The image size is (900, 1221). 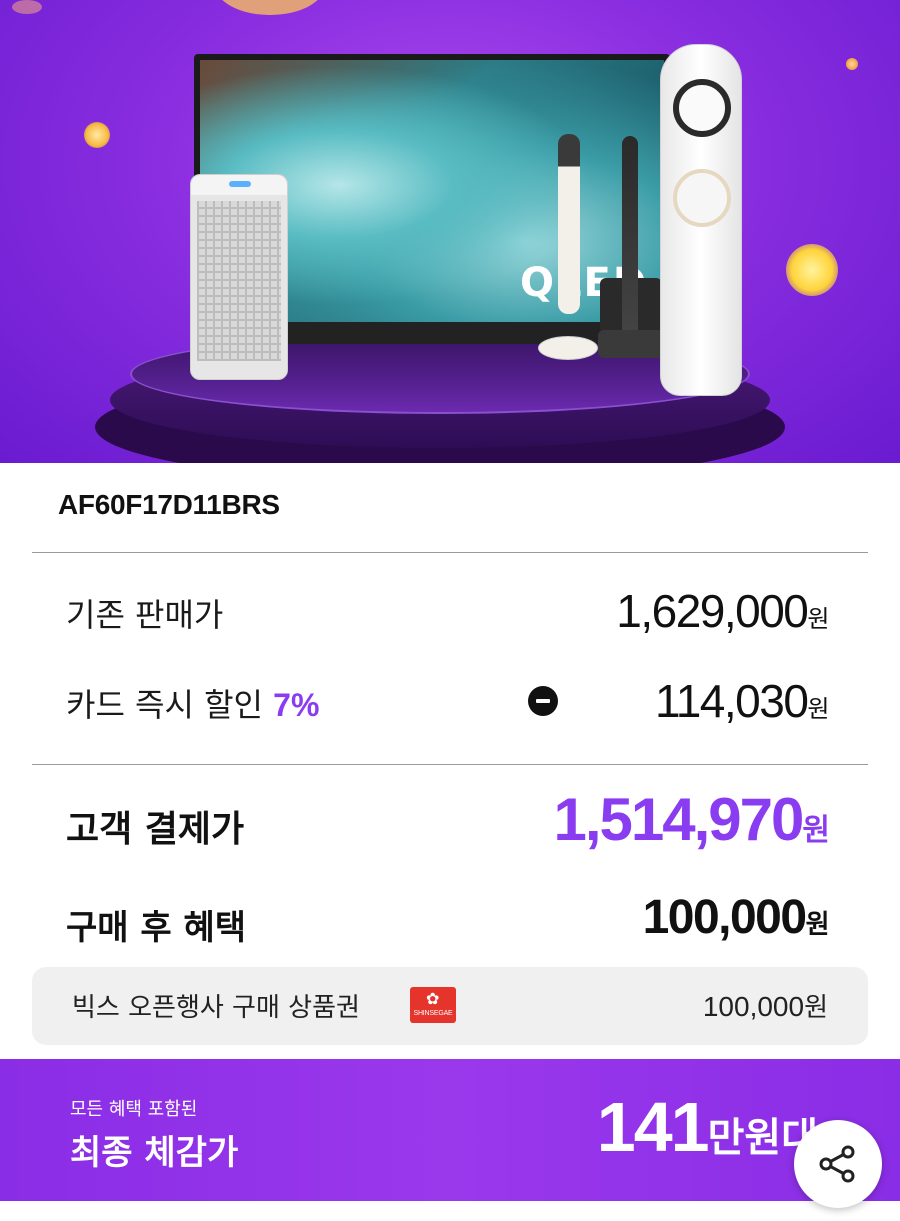 What do you see at coordinates (145, 615) in the screenshot?
I see `original-price-label: 기존 판매가` at bounding box center [145, 615].